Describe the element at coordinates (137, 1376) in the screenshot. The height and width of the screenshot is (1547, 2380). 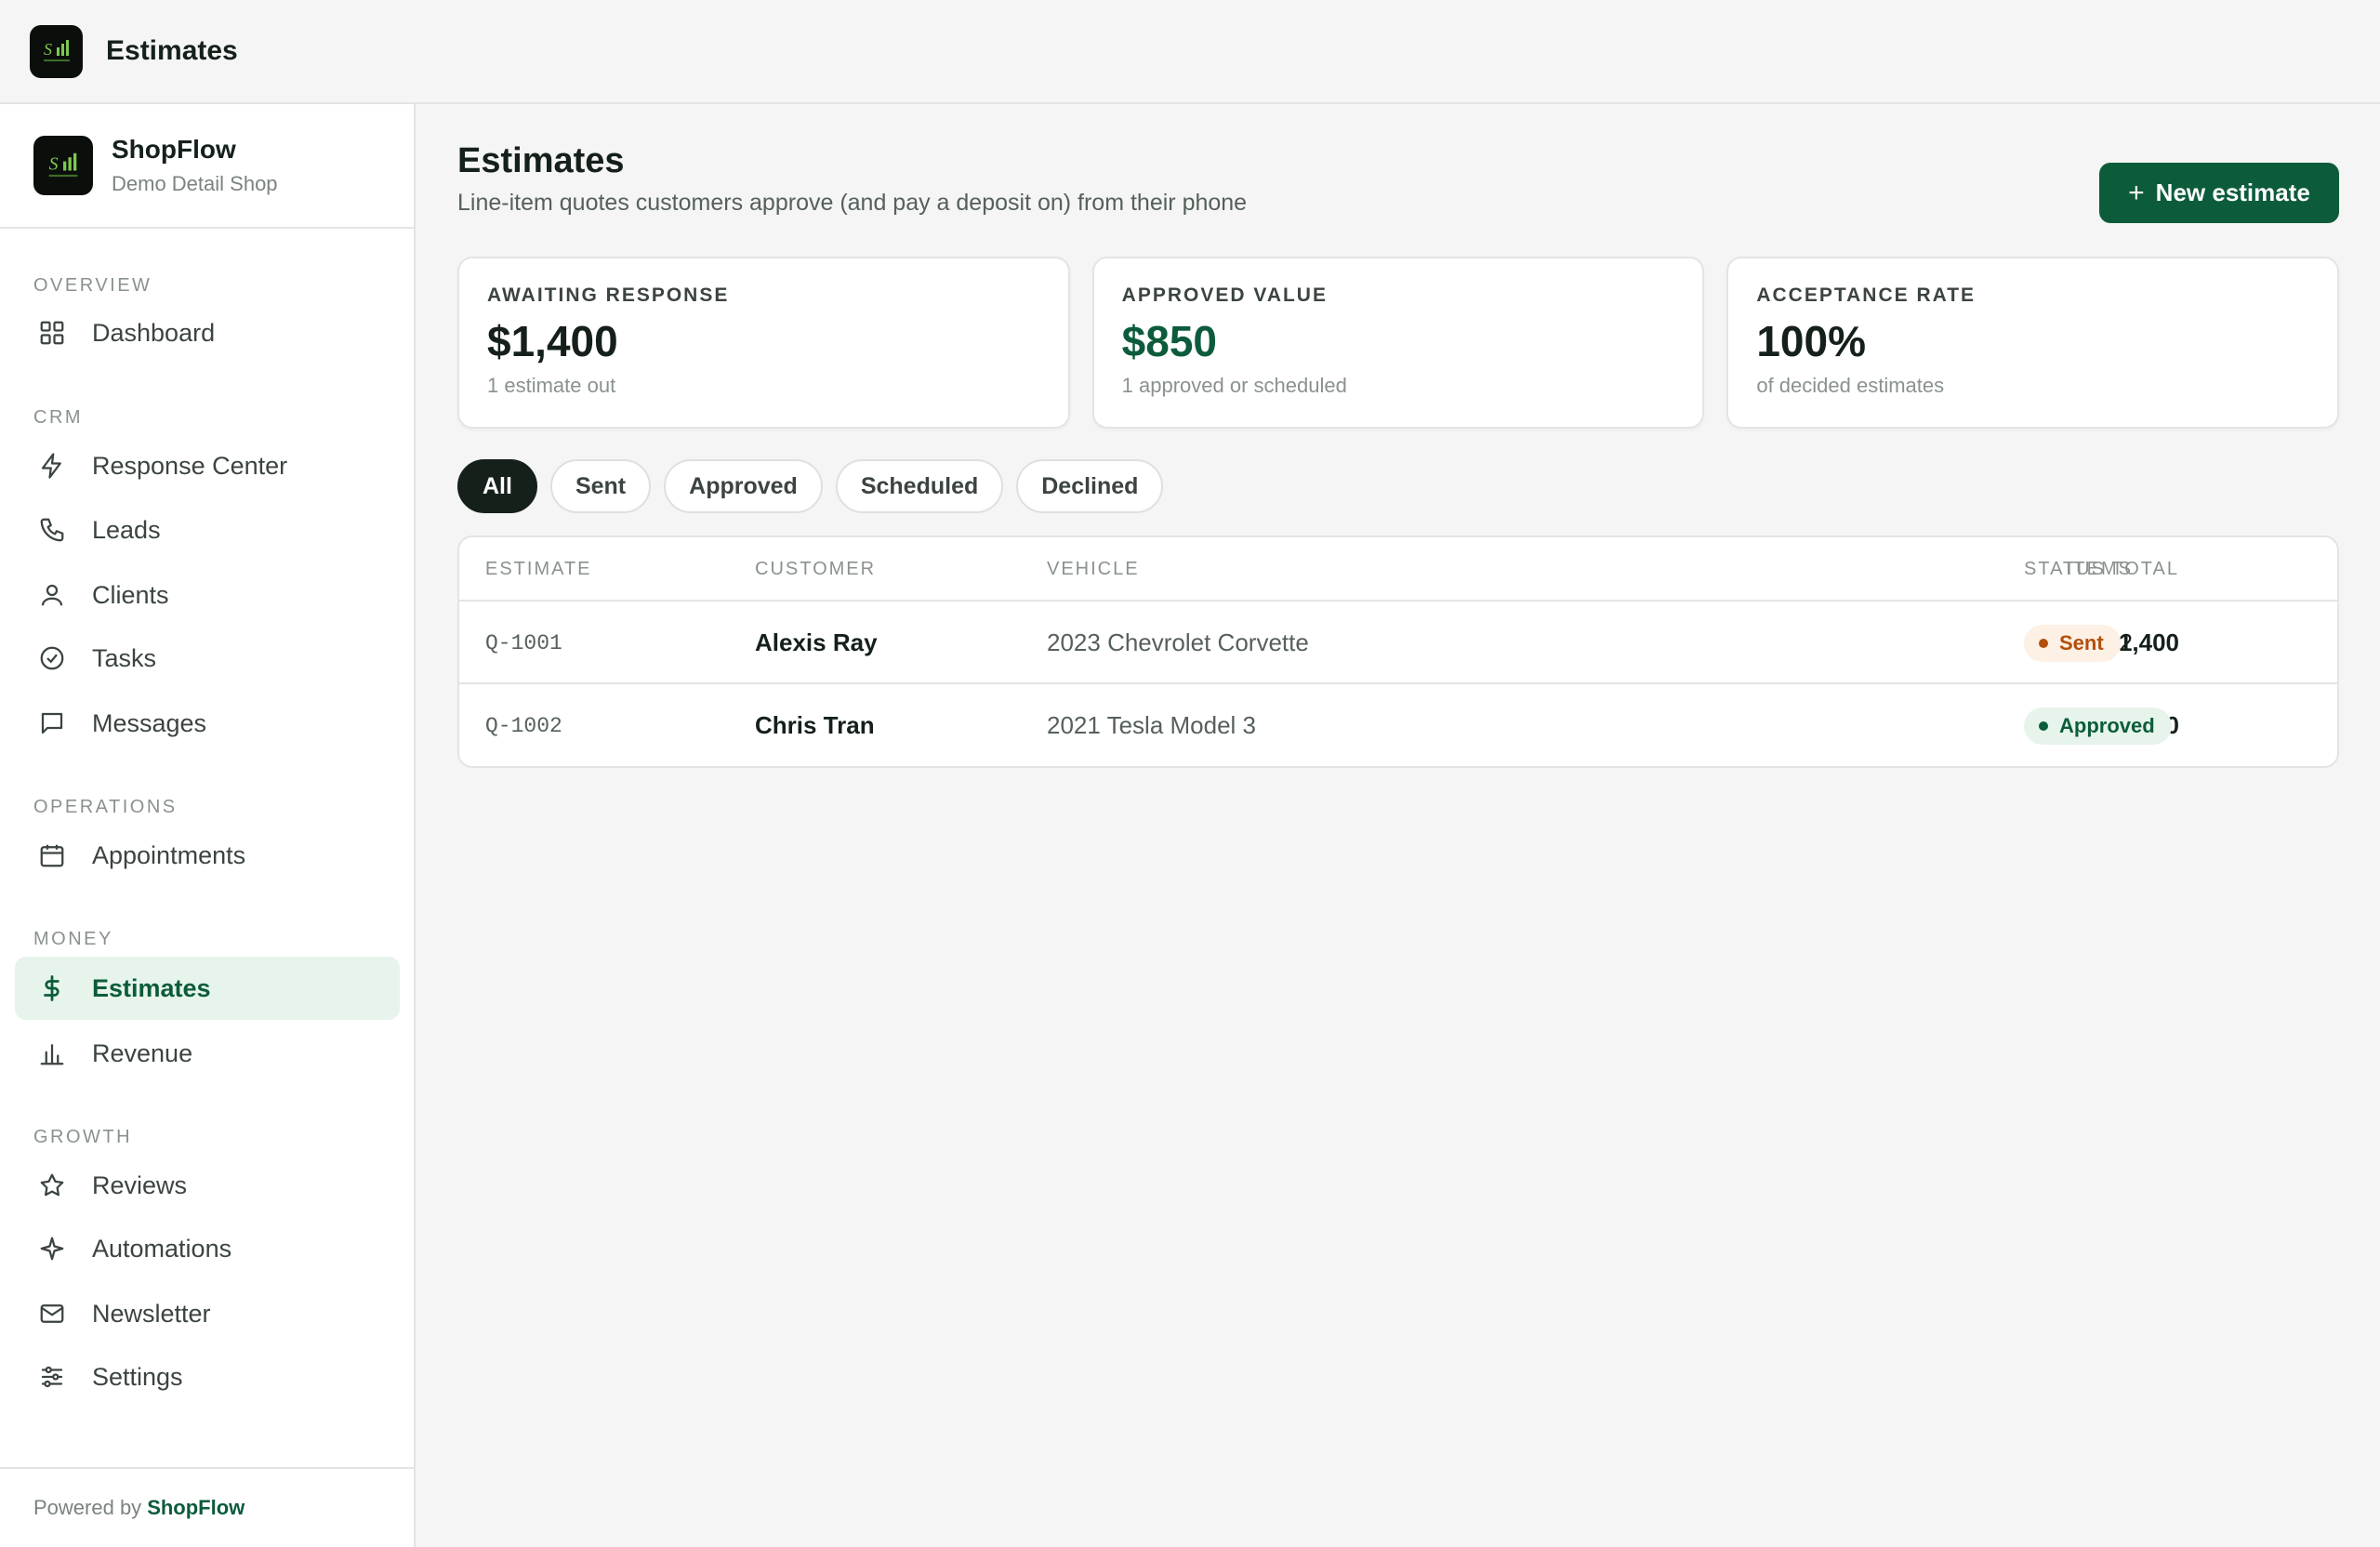
I see `sidebar-item-label: Settings` at that location.